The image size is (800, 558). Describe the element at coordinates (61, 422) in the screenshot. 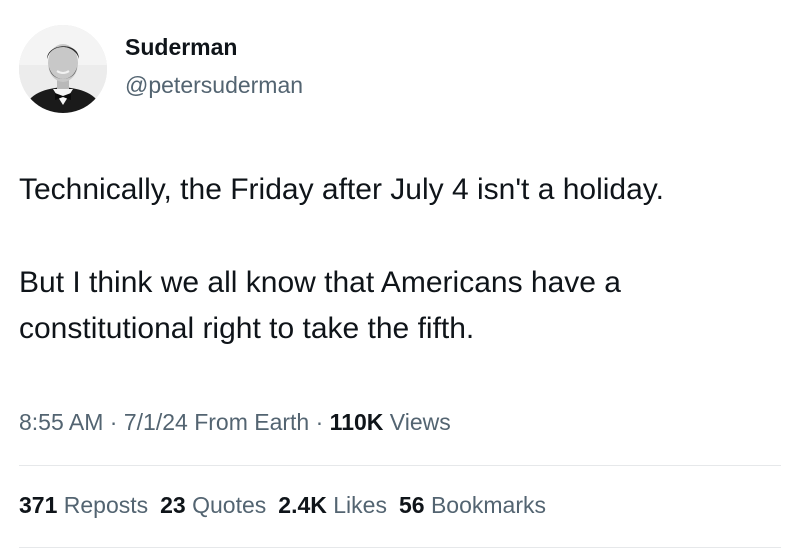

I see `tweet-time: 8:55 AM` at that location.